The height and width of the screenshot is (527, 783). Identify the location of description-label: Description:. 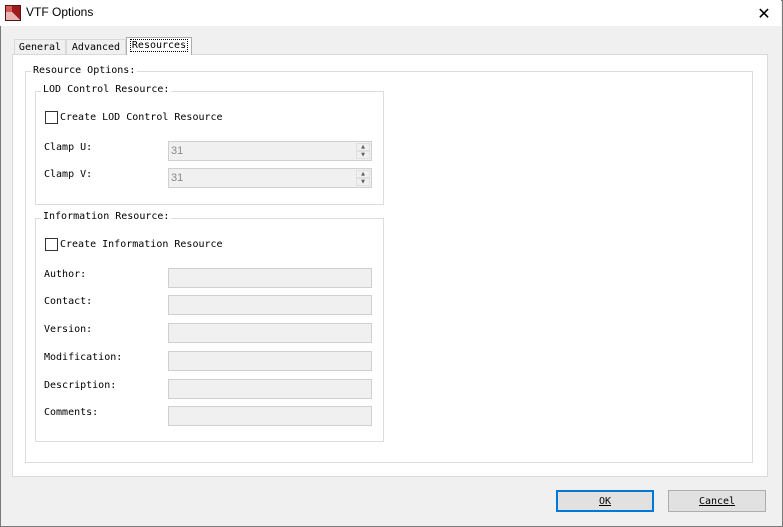
(80, 385).